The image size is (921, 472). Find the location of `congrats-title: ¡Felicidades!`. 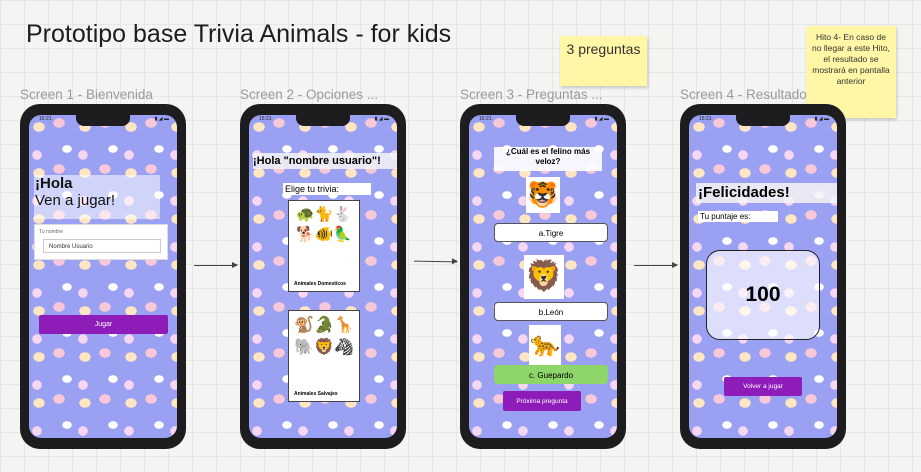

congrats-title: ¡Felicidades! is located at coordinates (766, 193).